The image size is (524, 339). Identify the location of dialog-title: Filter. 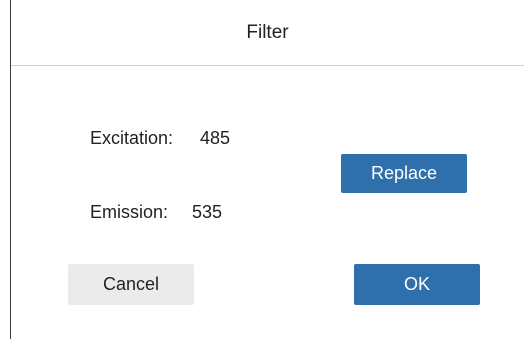
(267, 32).